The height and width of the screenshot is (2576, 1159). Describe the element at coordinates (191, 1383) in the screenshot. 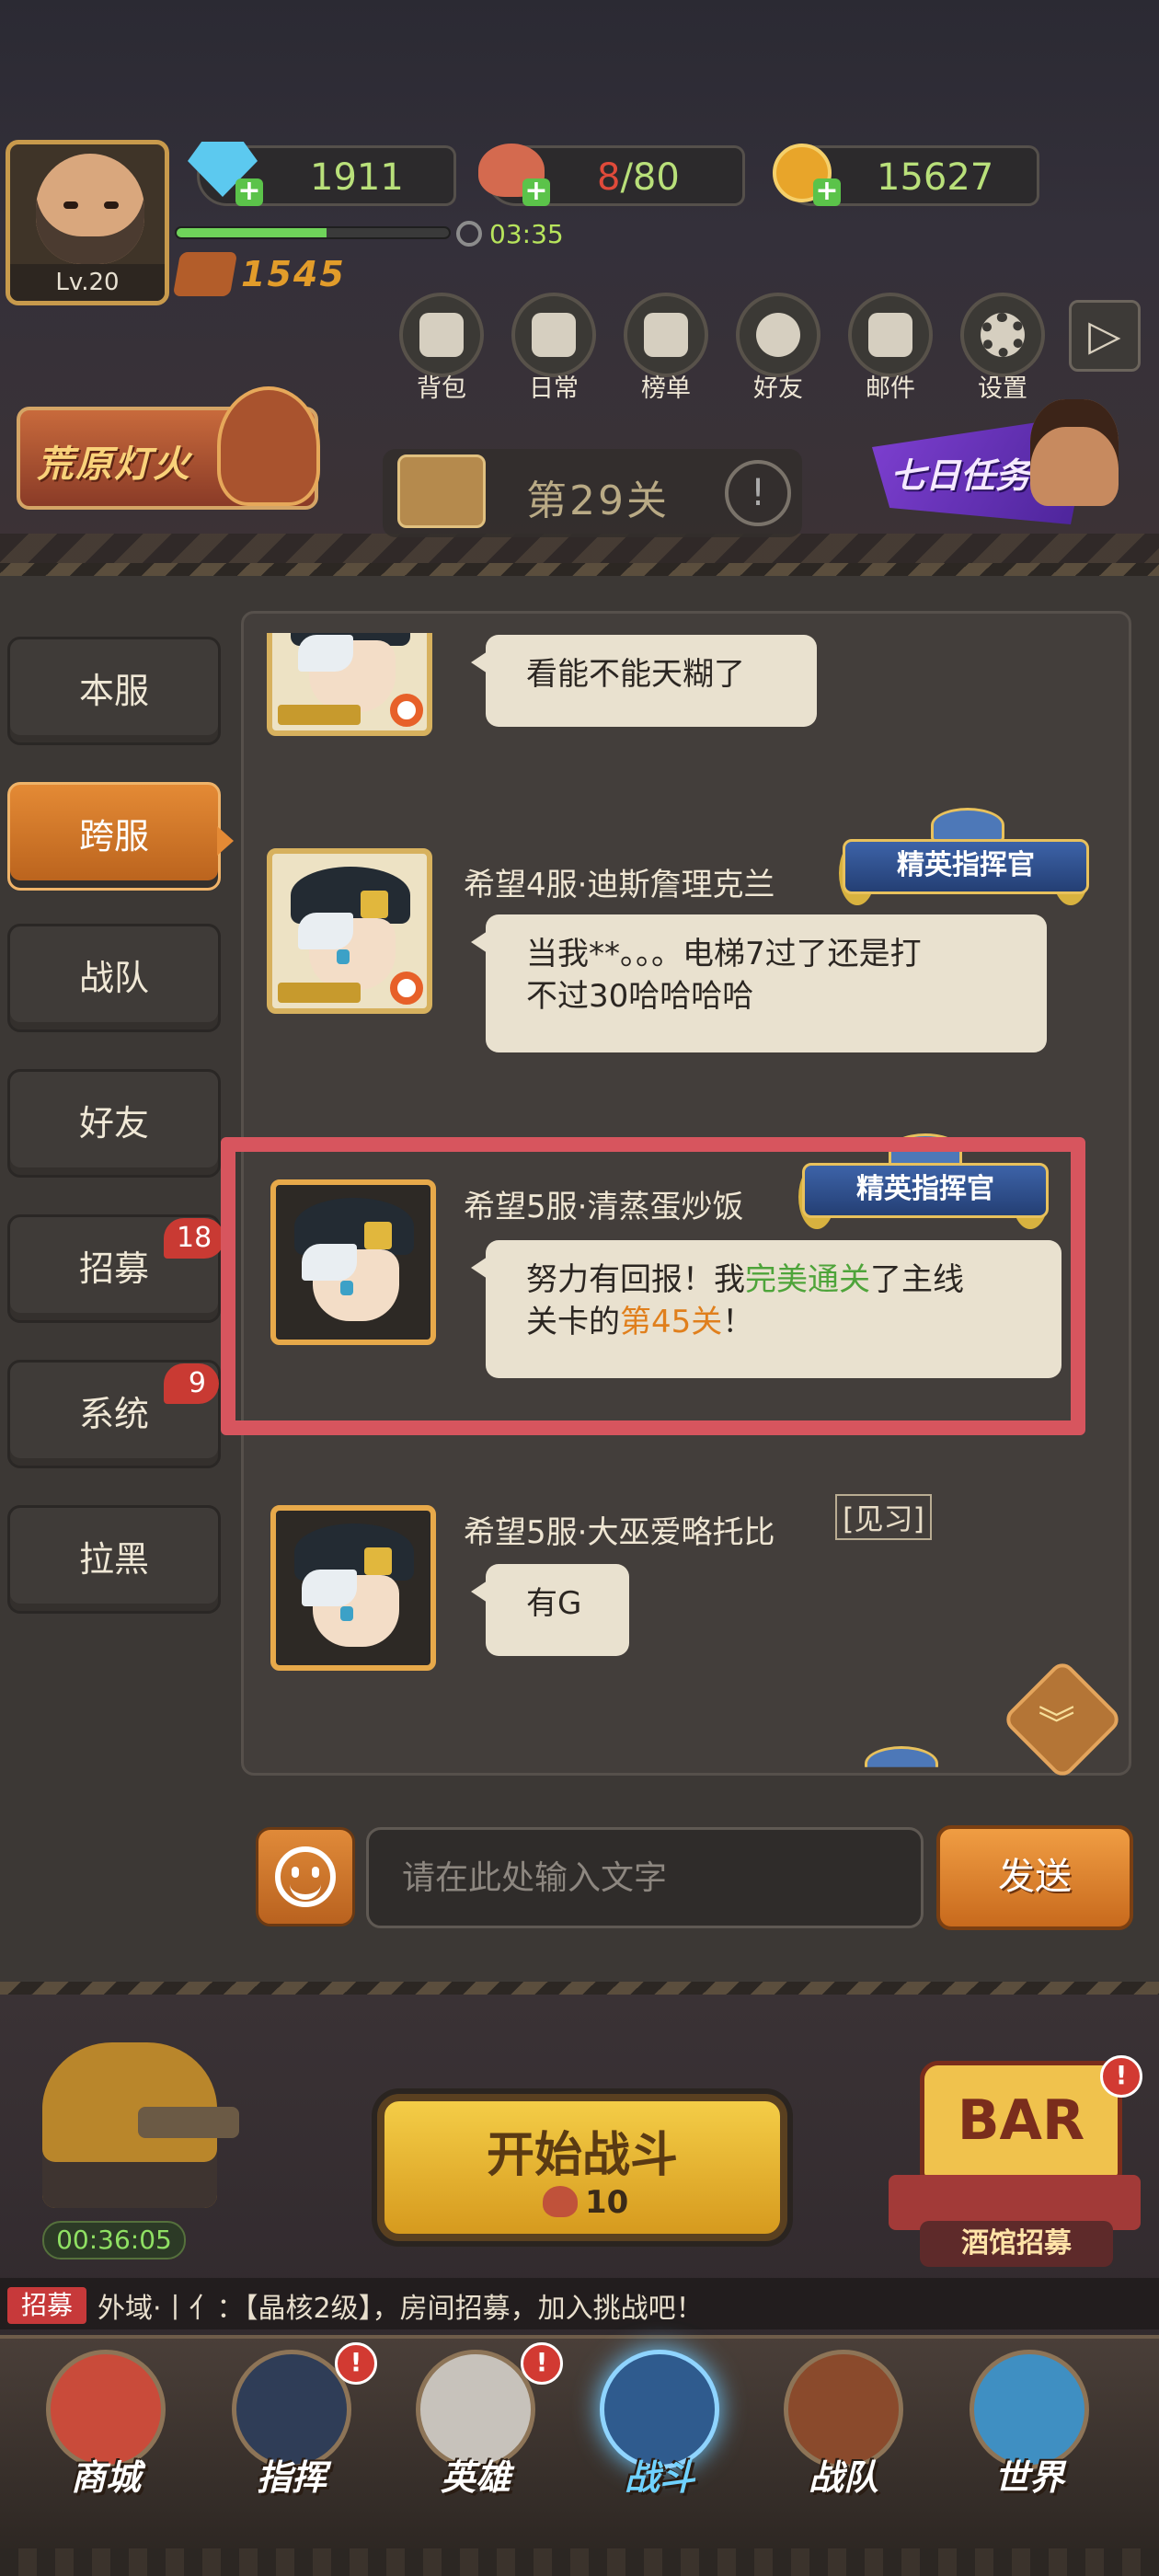

I see `system-unread-badge: 9` at that location.